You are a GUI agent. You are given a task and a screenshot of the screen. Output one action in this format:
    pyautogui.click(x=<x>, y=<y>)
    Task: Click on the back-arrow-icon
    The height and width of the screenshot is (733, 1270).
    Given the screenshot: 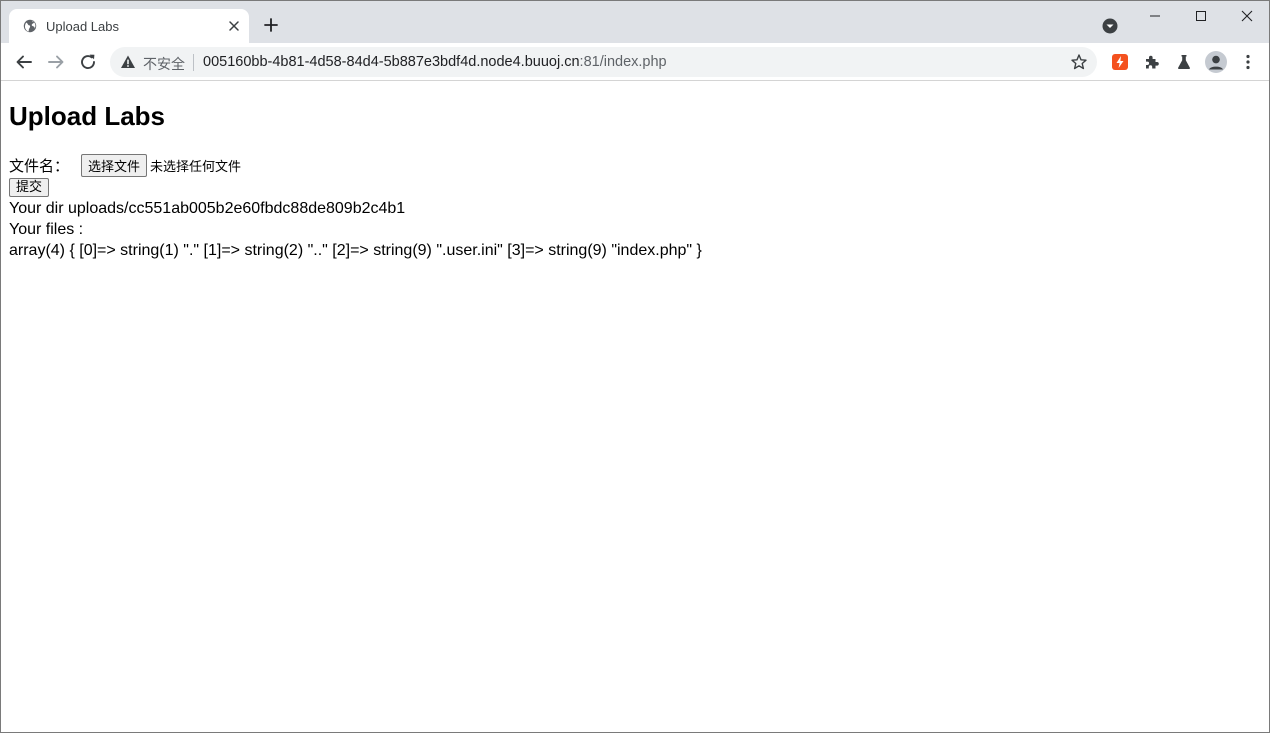 What is the action you would take?
    pyautogui.click(x=24, y=62)
    